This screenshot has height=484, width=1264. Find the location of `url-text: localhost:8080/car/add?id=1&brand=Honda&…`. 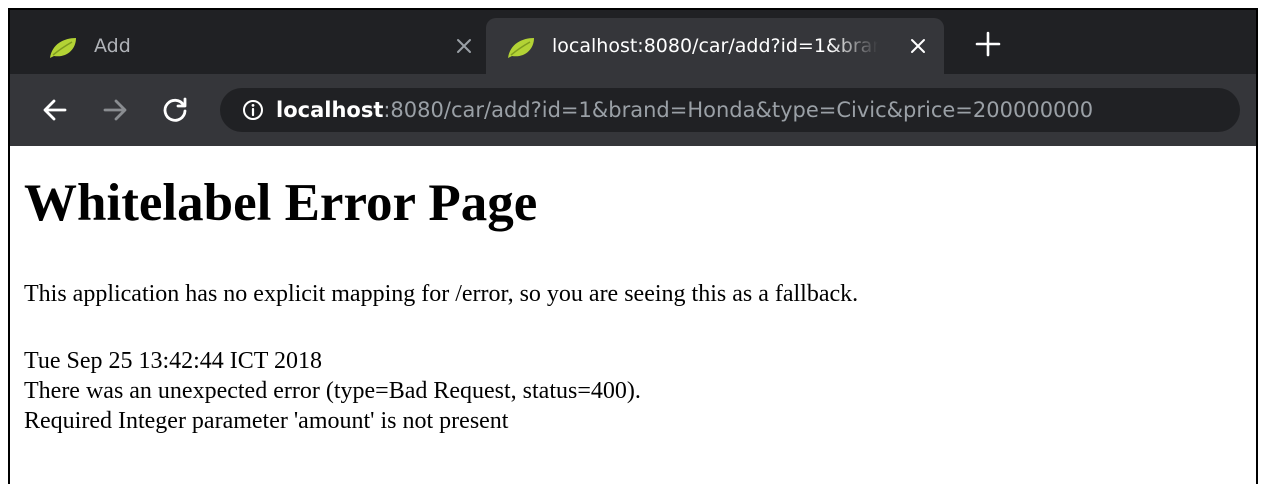

url-text: localhost:8080/car/add?id=1&brand=Honda&… is located at coordinates (684, 110).